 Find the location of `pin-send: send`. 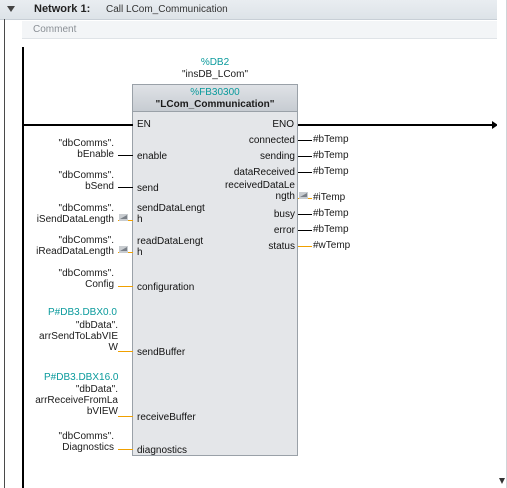

pin-send: send is located at coordinates (148, 188).